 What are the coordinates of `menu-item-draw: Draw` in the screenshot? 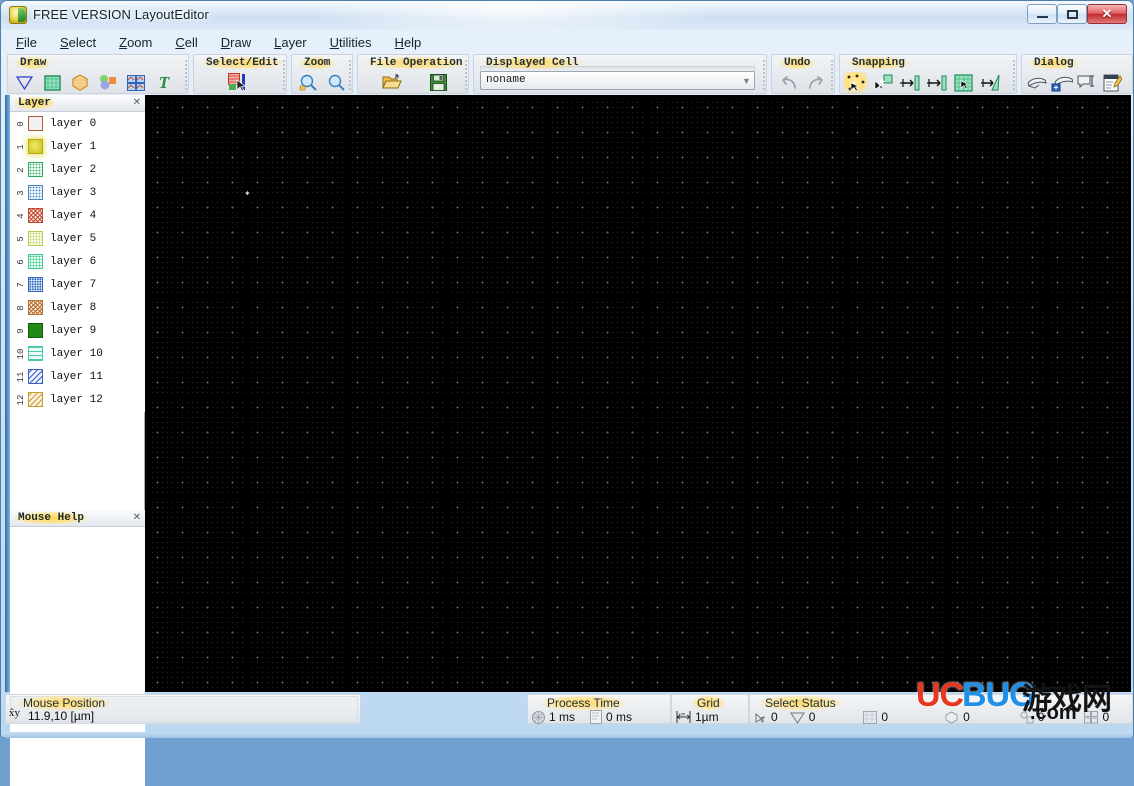 It's located at (236, 42).